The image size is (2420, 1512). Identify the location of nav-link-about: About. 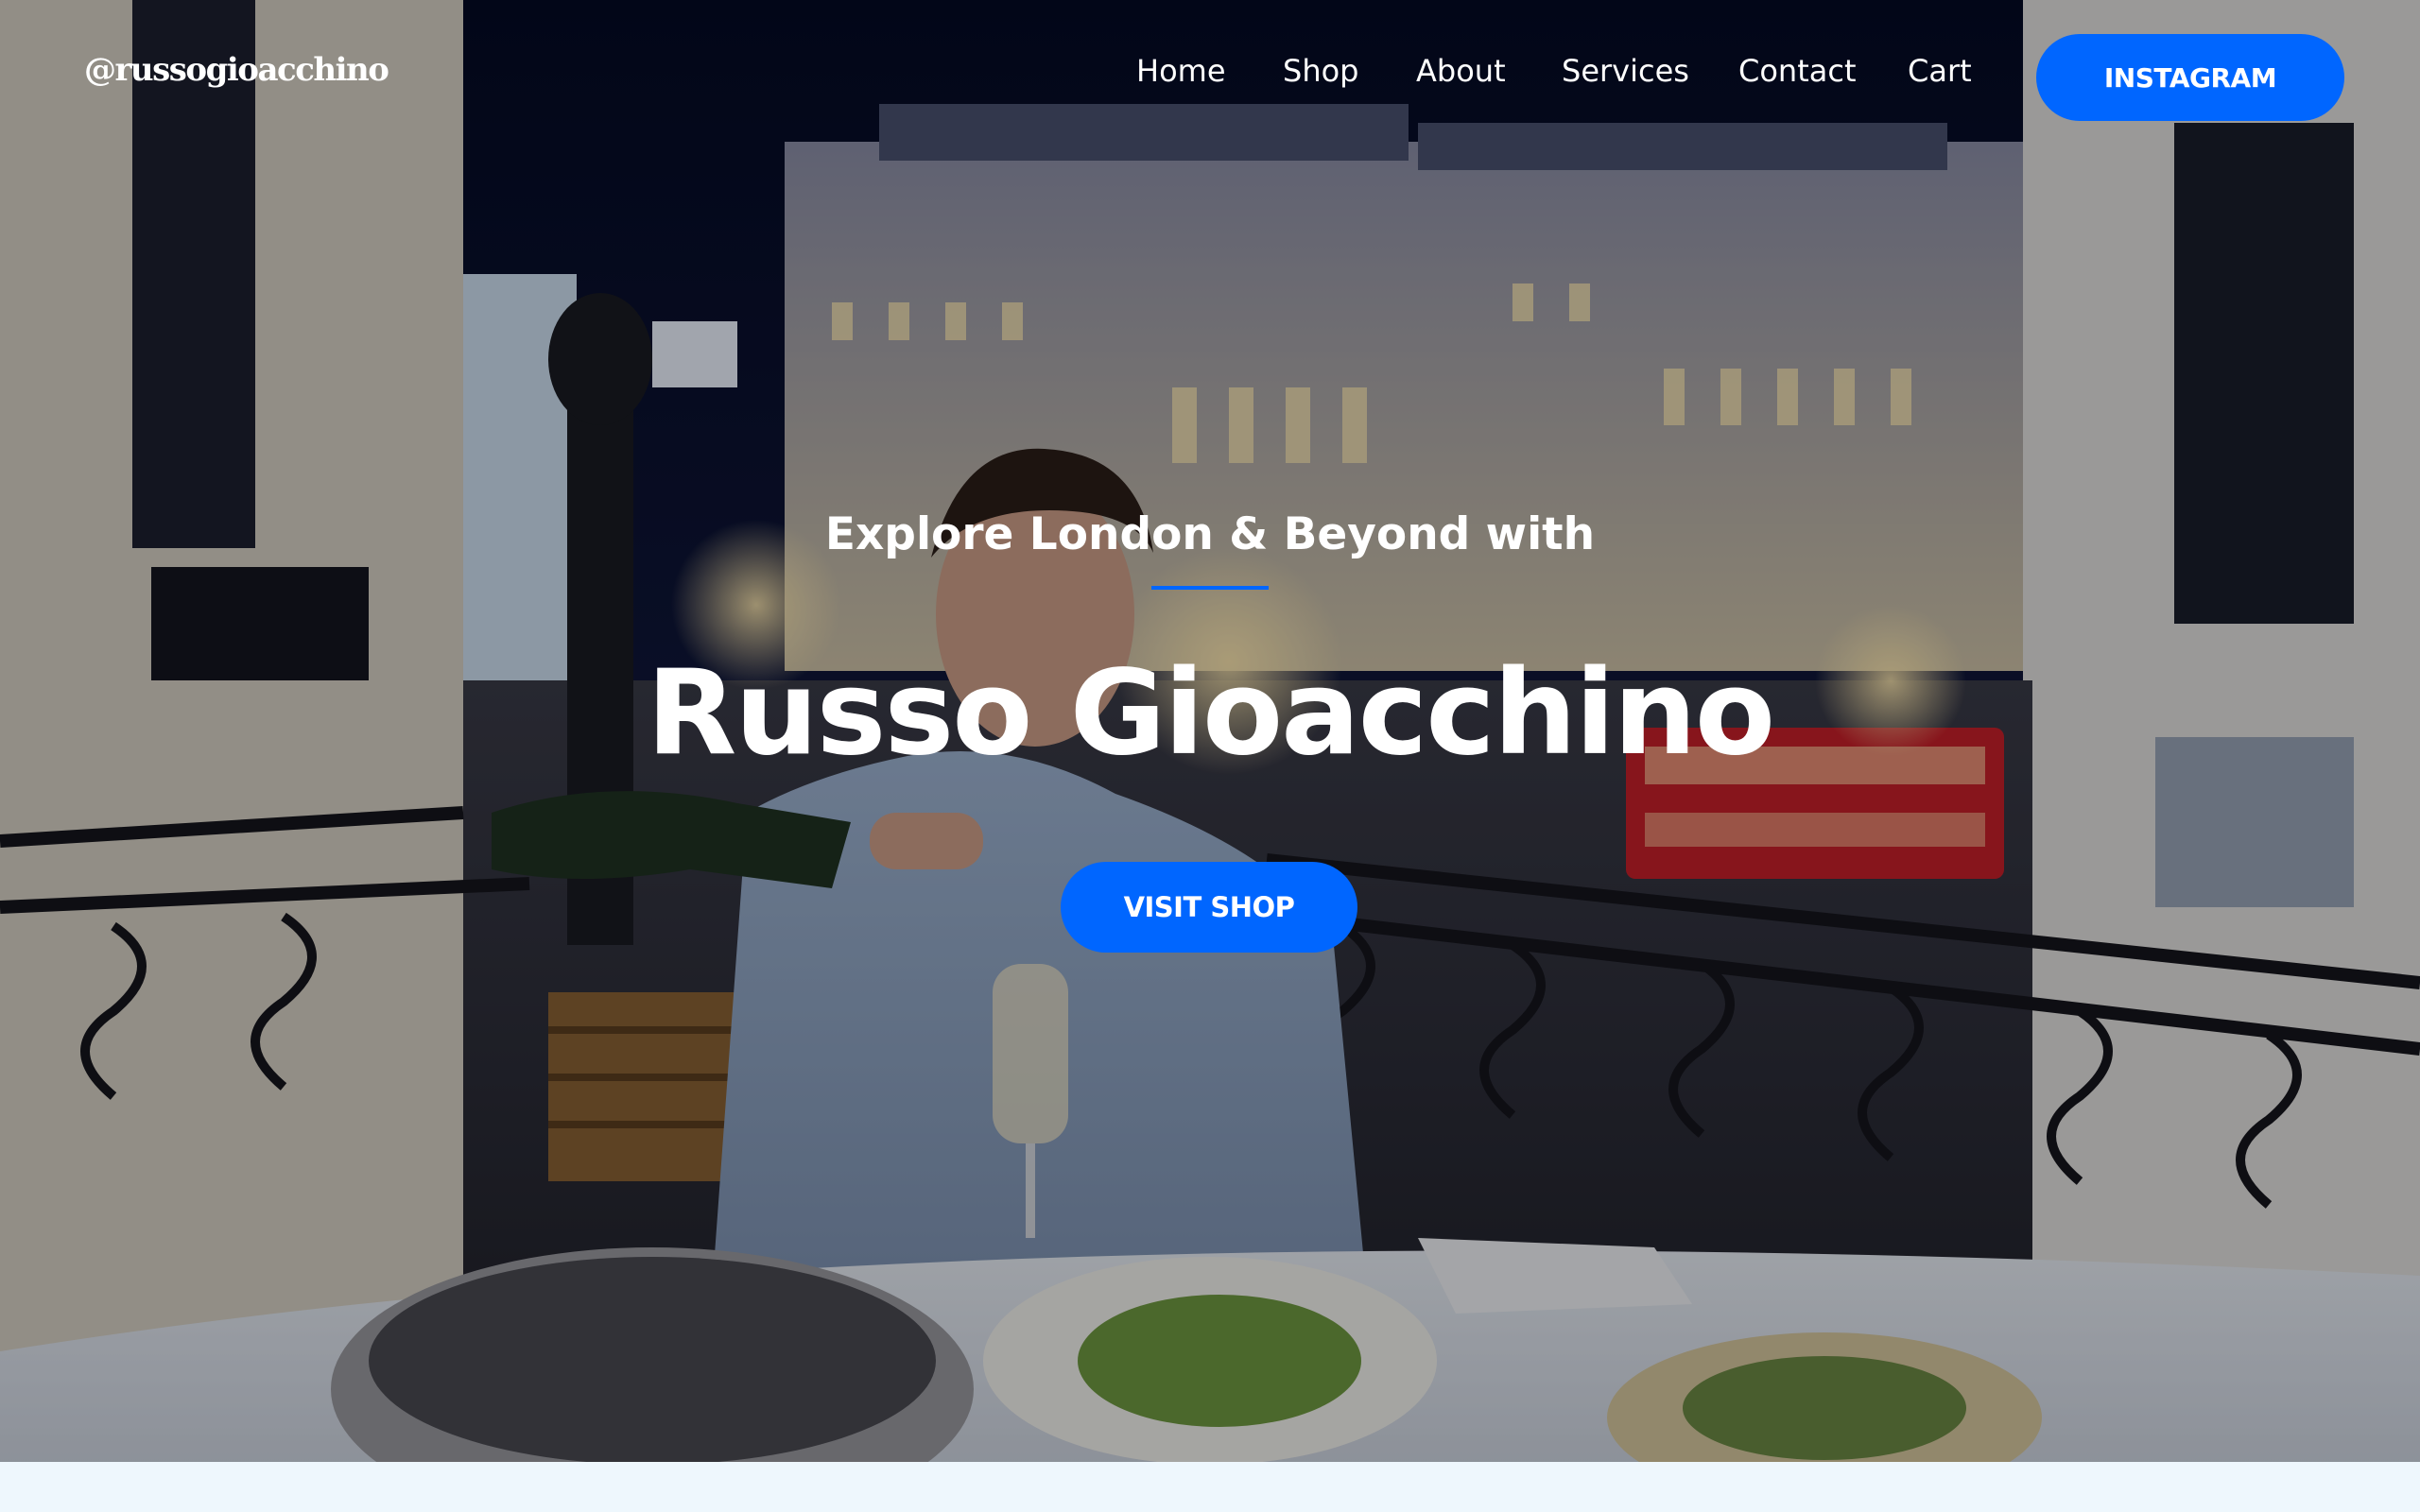
(1461, 71).